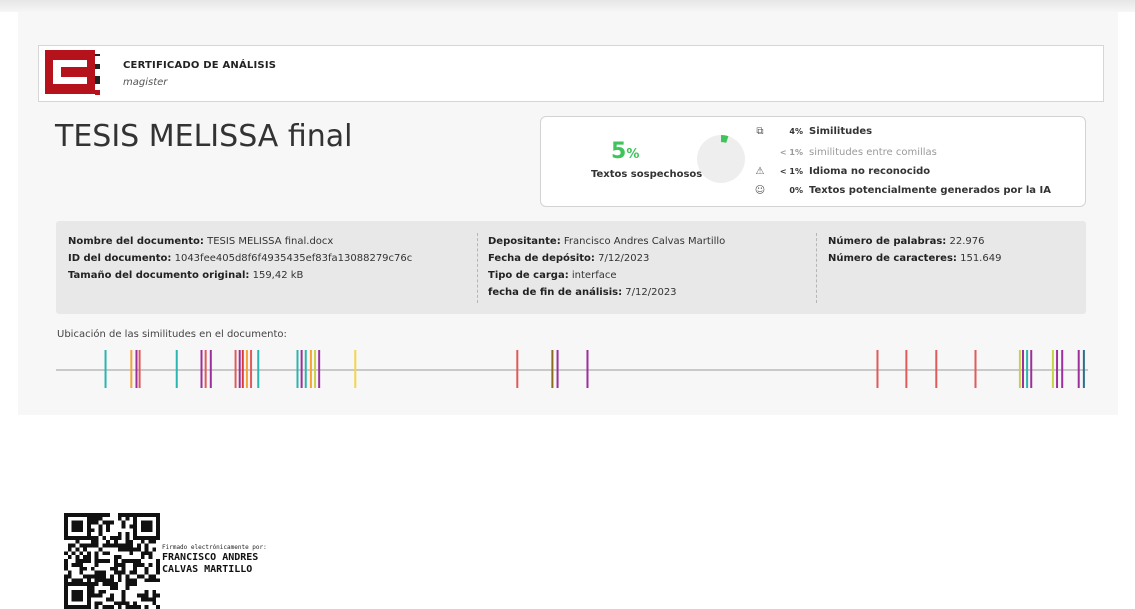 Image resolution: width=1135 pixels, height=609 pixels. What do you see at coordinates (571, 73) in the screenshot?
I see `certificate-header: CERTIFICADO DE ANÁLISIS magister` at bounding box center [571, 73].